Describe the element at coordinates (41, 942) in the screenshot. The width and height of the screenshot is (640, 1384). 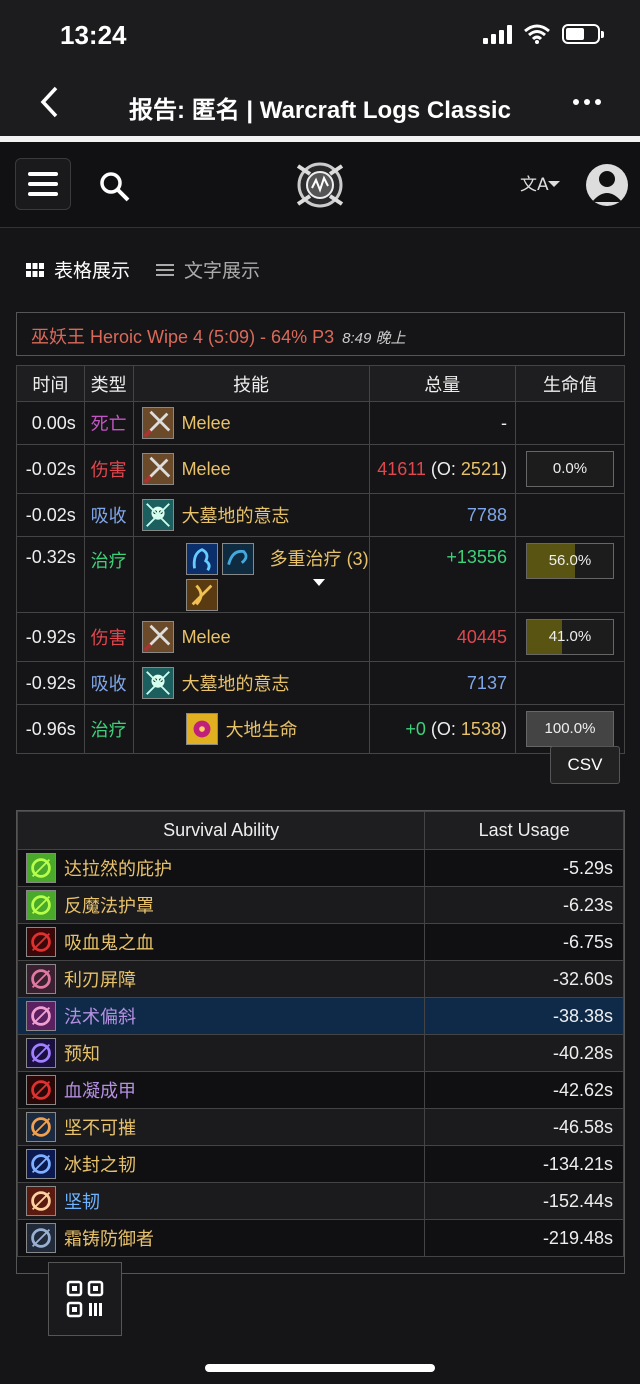
I see `vampiric-blood-icon` at that location.